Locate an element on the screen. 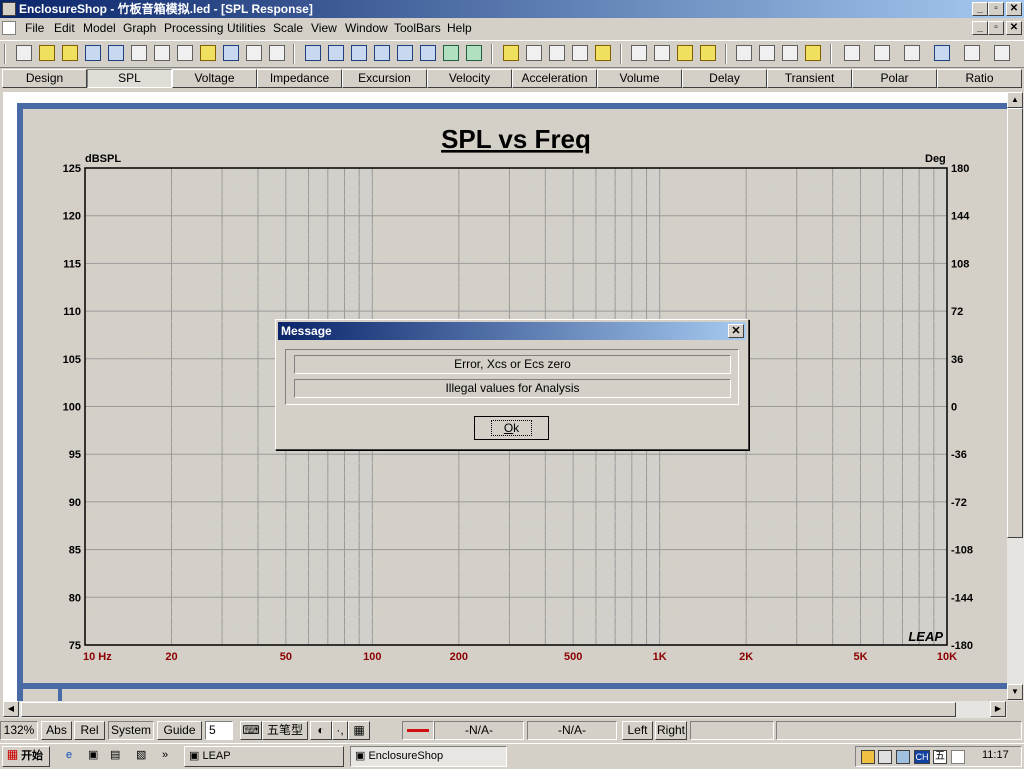 The height and width of the screenshot is (769, 1024). horizontal-scrollbar: ◀ ▶ is located at coordinates (505, 709).